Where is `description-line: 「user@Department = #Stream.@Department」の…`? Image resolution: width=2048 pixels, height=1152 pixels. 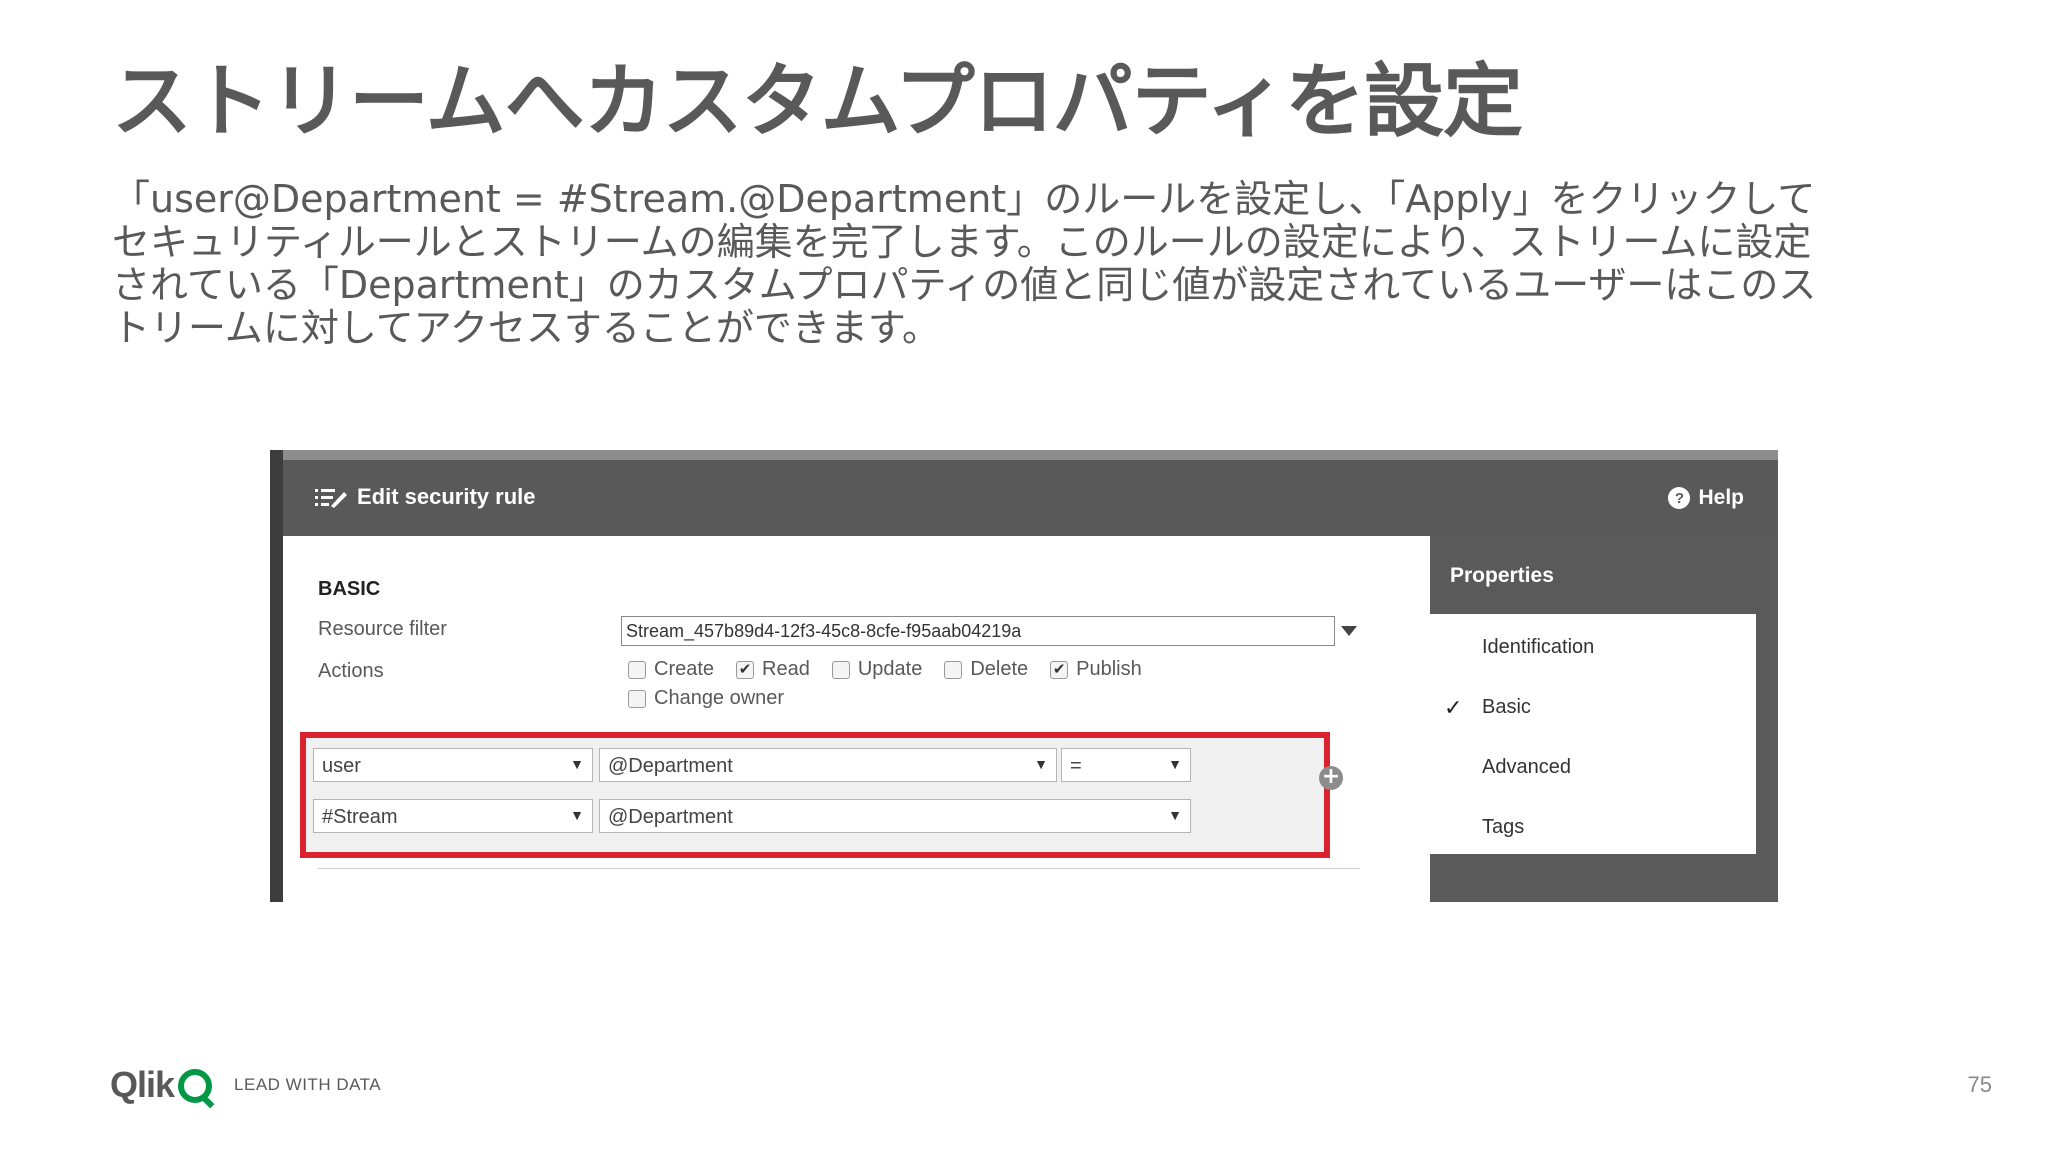
description-line: 「user@Department = #Stream.@Department」の… is located at coordinates (964, 199).